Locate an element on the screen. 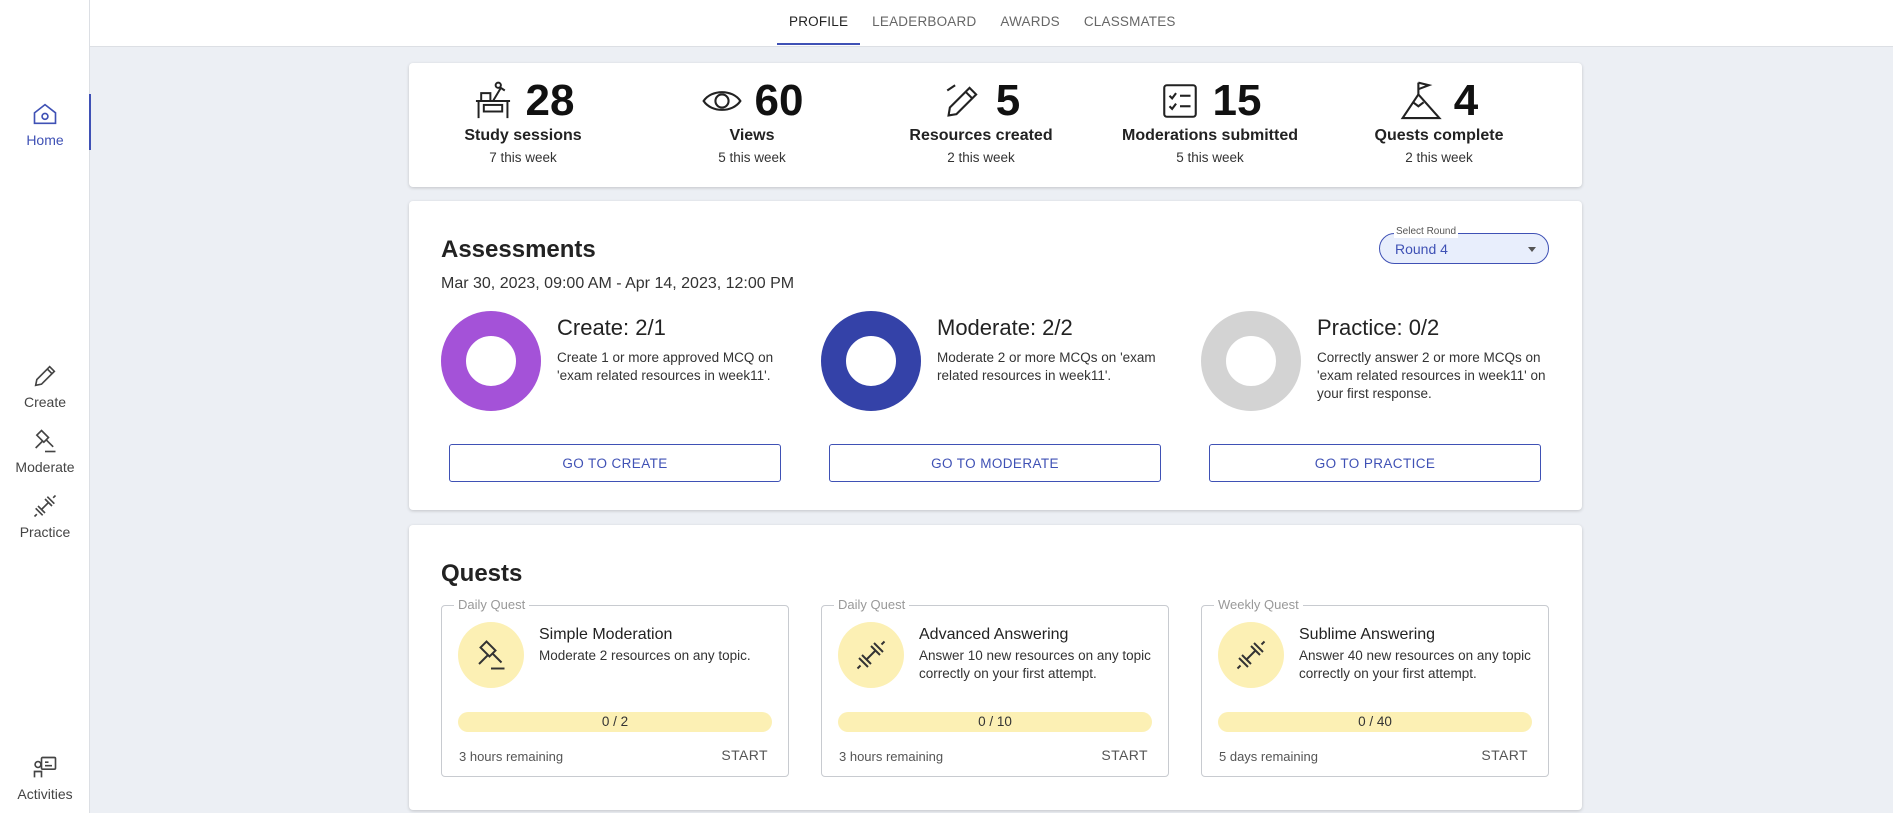  quest-time-remaining: 5 days remaining is located at coordinates (1268, 756).